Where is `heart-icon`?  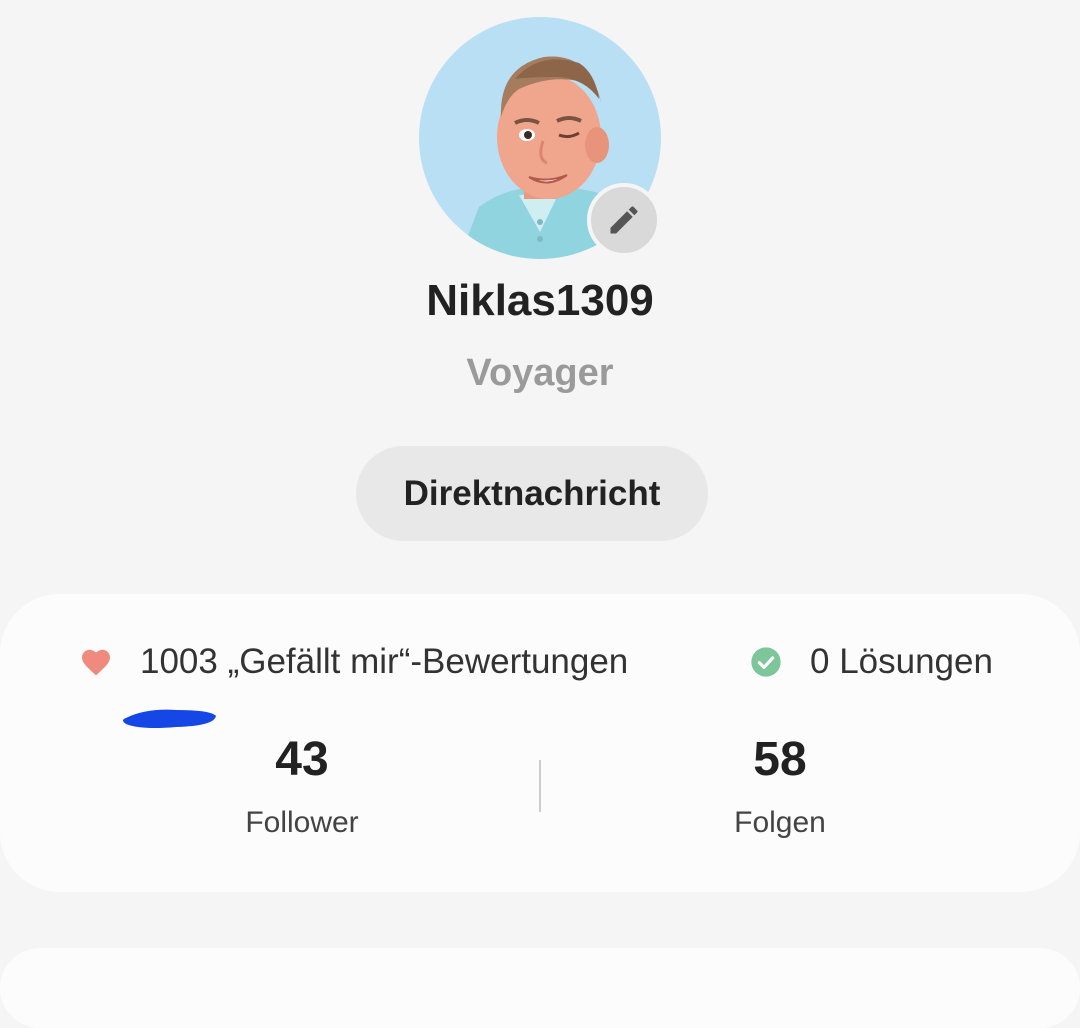
heart-icon is located at coordinates (96, 662).